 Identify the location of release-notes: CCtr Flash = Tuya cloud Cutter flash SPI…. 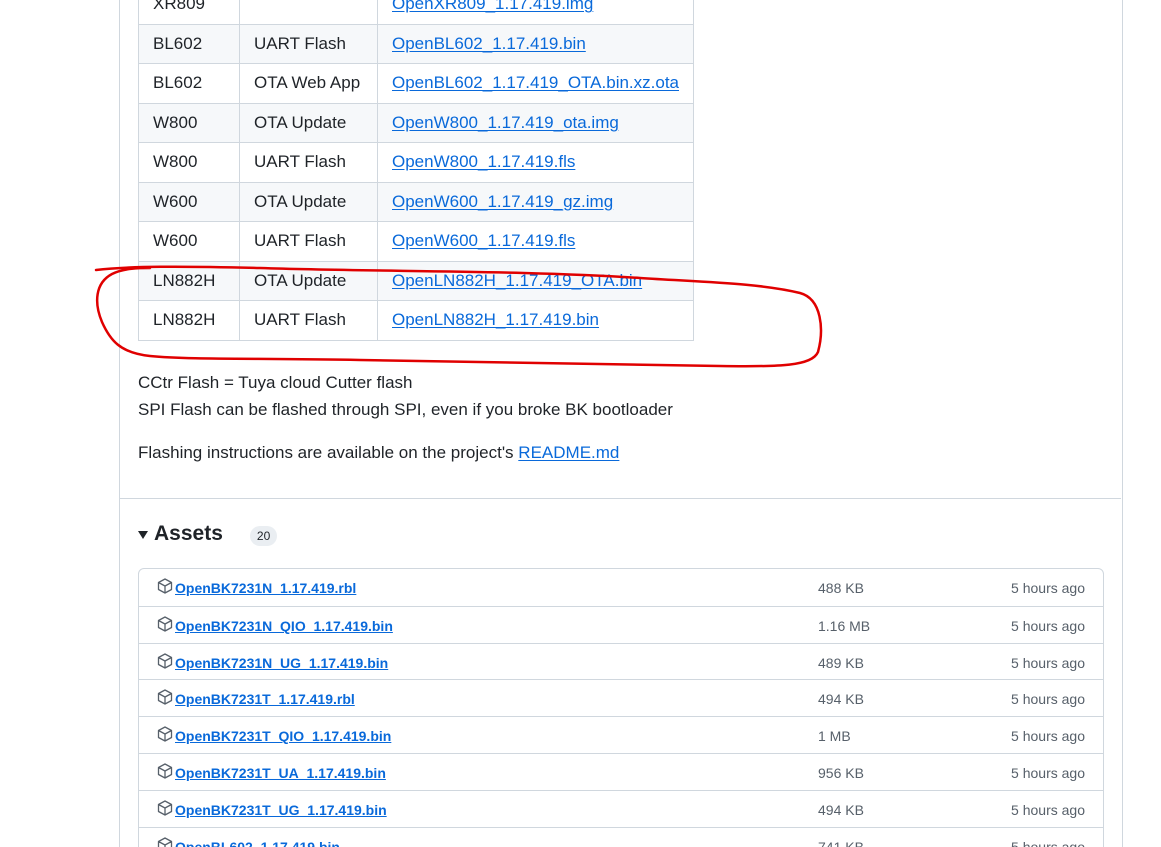
(405, 417).